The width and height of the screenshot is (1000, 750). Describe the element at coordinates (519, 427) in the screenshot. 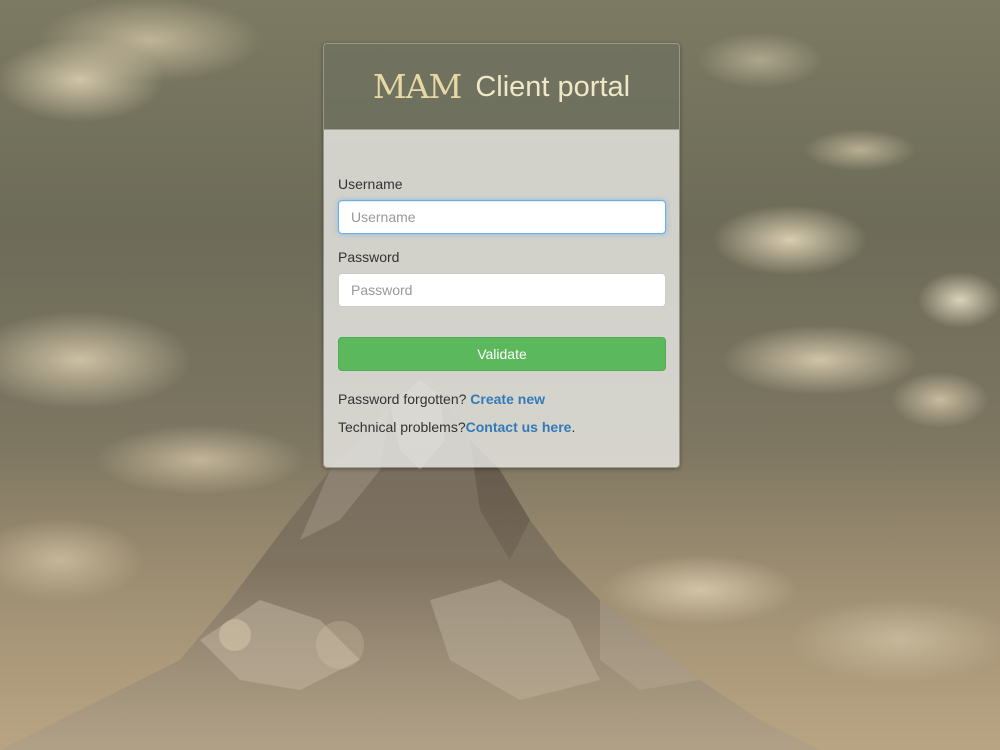

I see `contact-us-link: Contact us here` at that location.